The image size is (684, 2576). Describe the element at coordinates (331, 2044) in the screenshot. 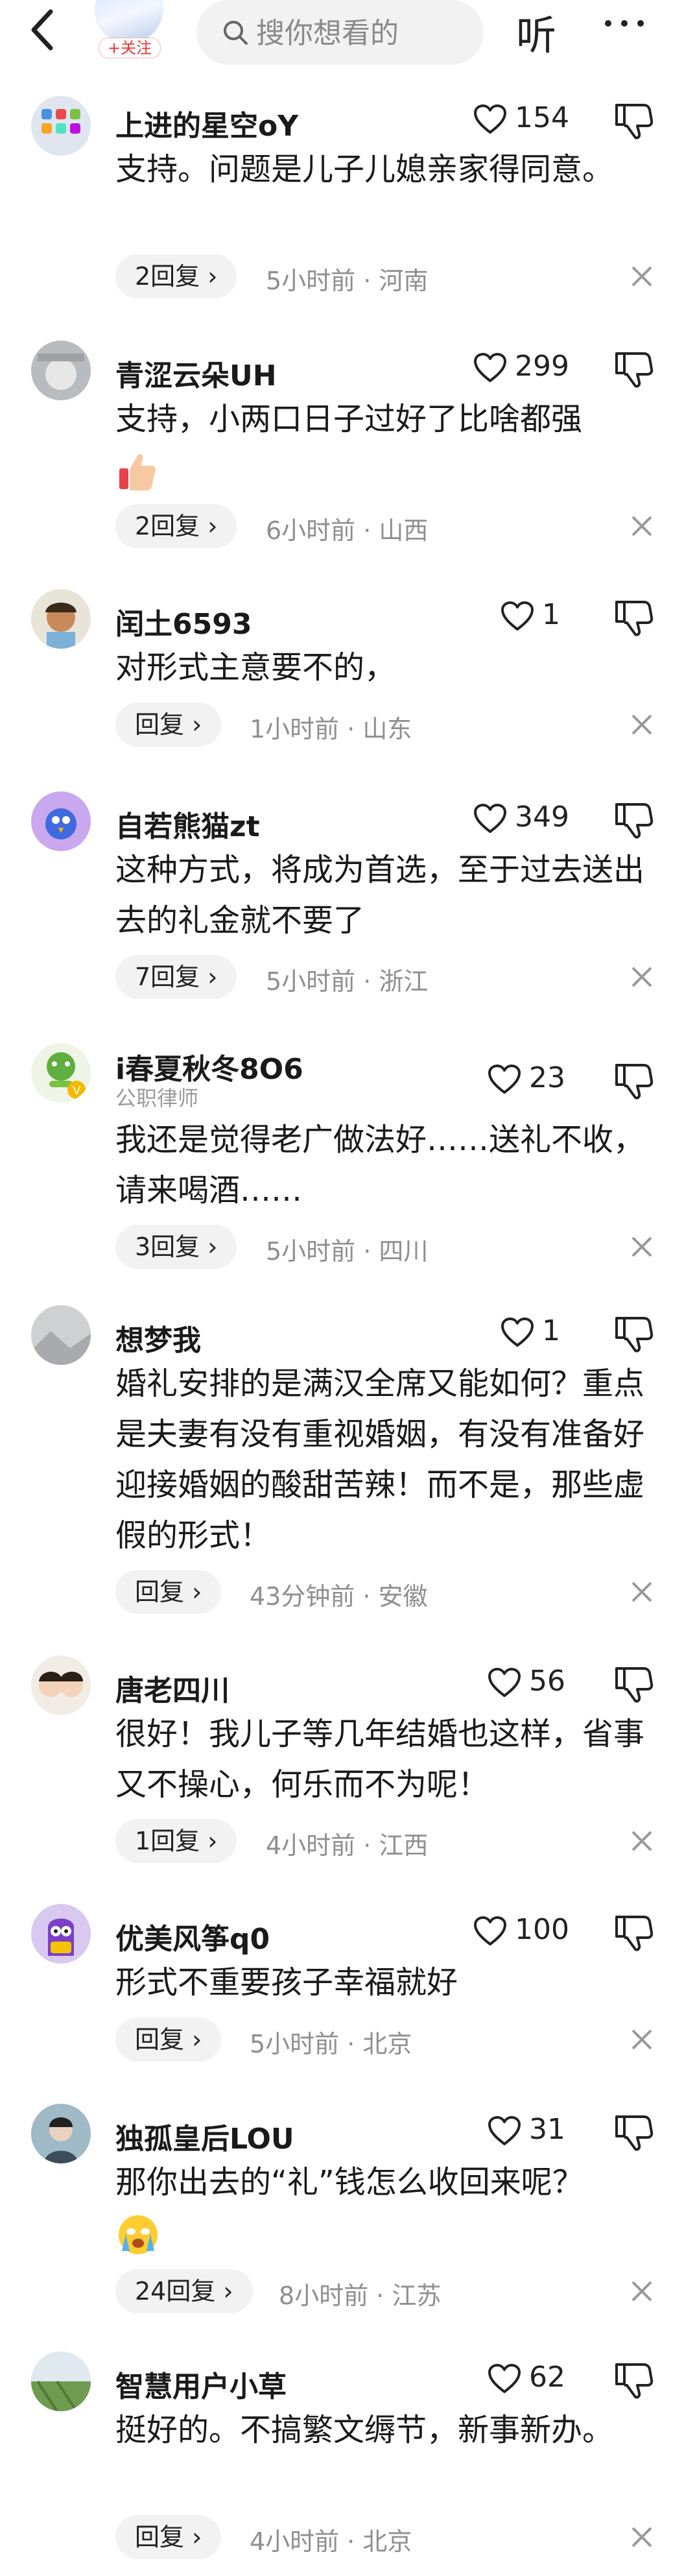

I see `comment-meta: 5小时前 · 北京` at that location.